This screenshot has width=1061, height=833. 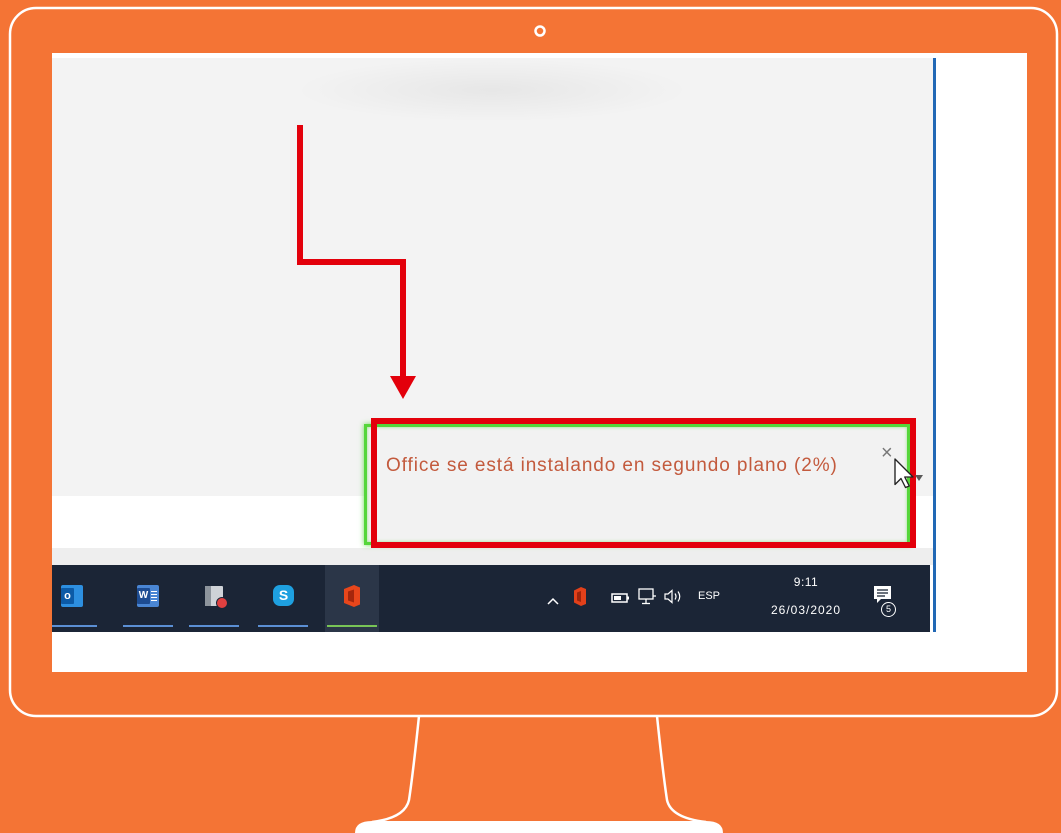 I want to click on stand-neck-left, so click(x=396, y=769).